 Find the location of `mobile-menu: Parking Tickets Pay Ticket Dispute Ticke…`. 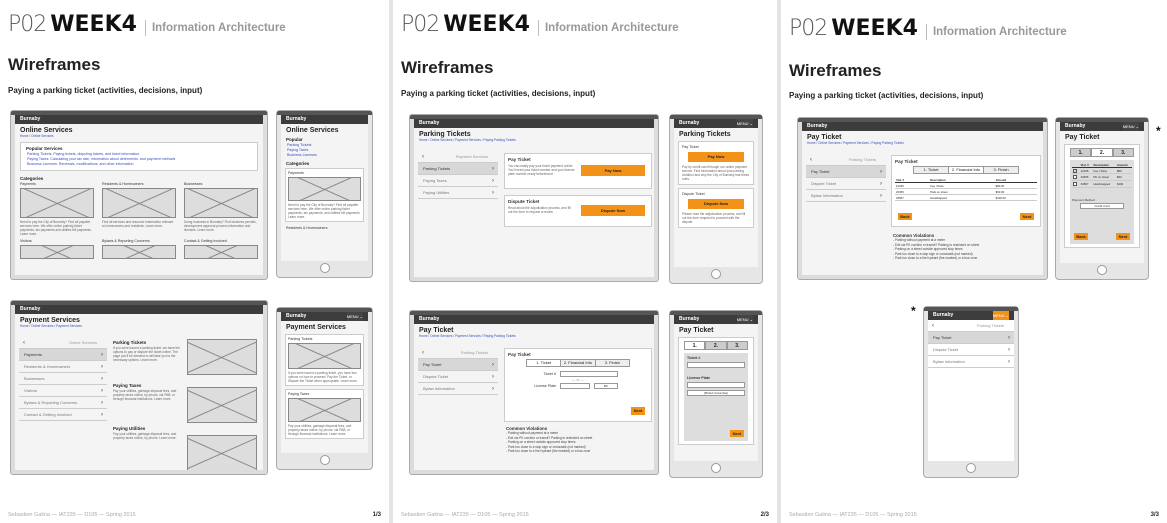

mobile-menu: Parking Tickets Pay Ticket Dispute Ticke… is located at coordinates (971, 344).